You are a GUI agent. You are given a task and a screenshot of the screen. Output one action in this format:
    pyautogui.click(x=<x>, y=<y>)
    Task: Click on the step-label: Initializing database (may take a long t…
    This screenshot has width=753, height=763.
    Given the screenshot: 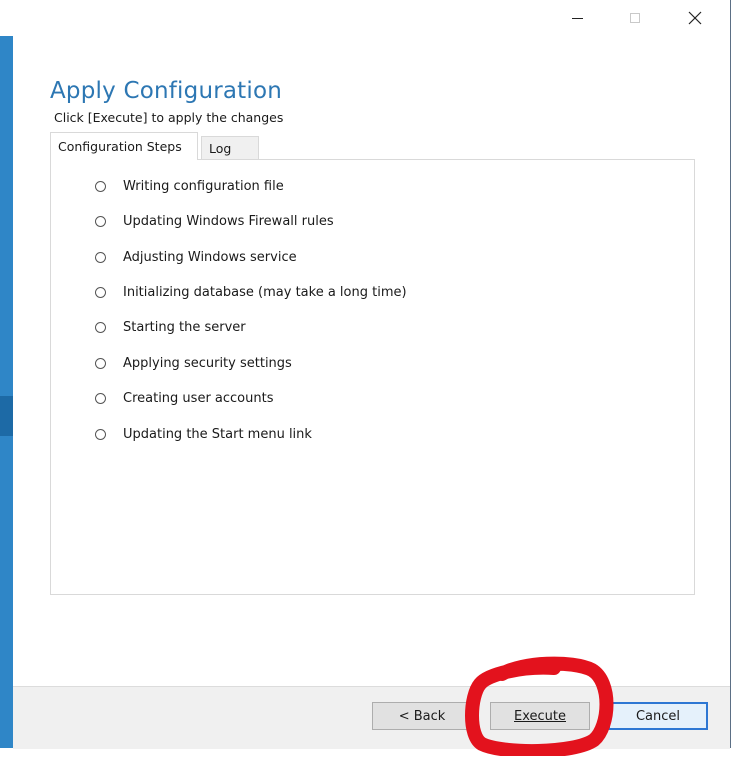 What is the action you would take?
    pyautogui.click(x=265, y=292)
    